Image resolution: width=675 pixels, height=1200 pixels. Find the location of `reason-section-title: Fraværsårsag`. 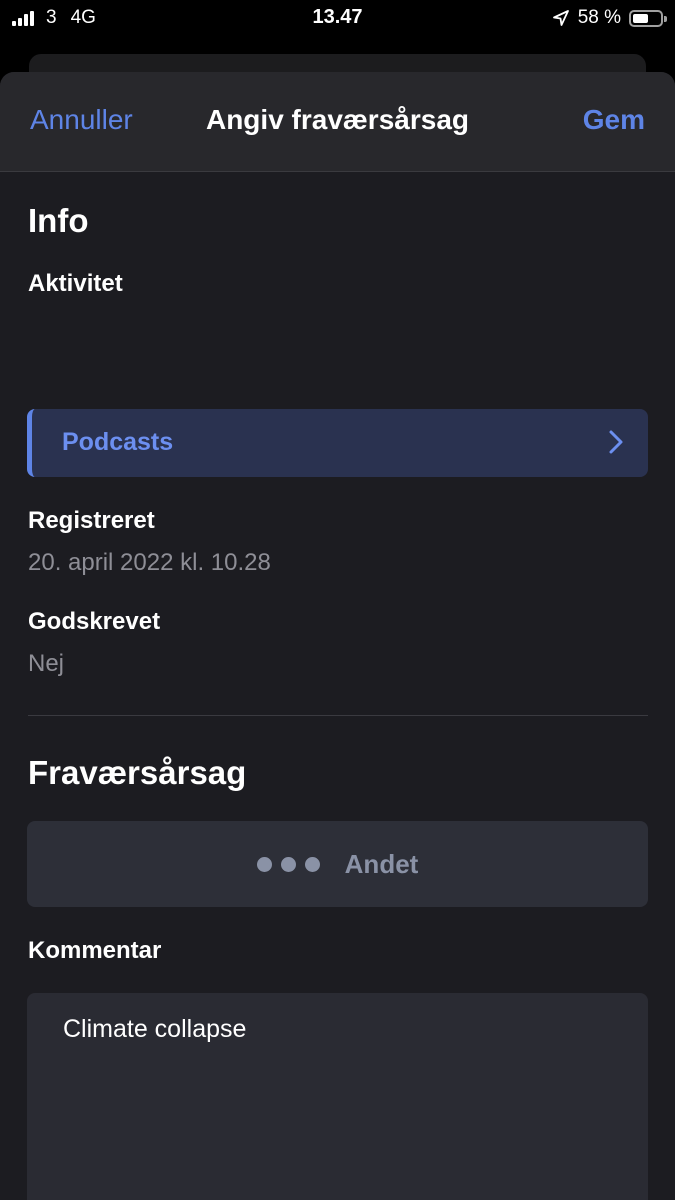

reason-section-title: Fraværsårsag is located at coordinates (137, 772).